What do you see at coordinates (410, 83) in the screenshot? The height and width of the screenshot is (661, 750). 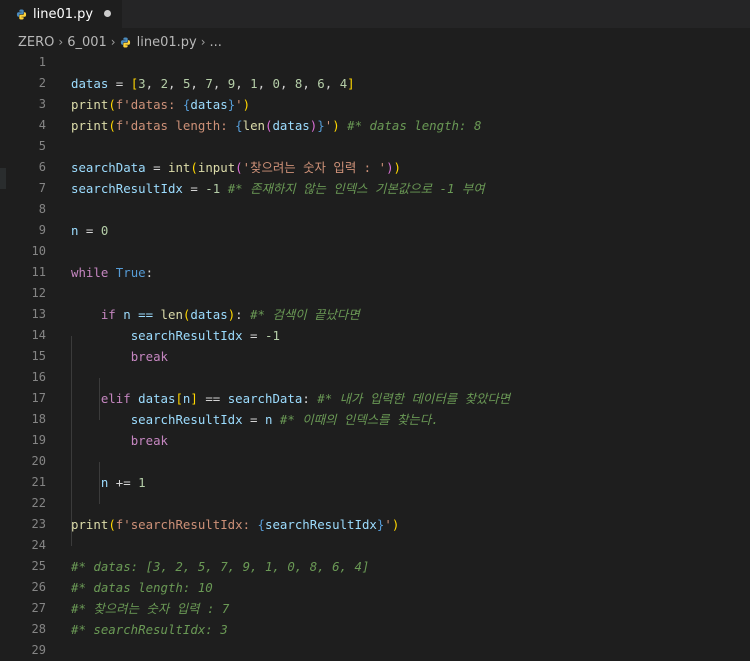 I see `code-line: datas = [3, 2, 5, 7, 9, 1, 0, 8, 6, 4]` at bounding box center [410, 83].